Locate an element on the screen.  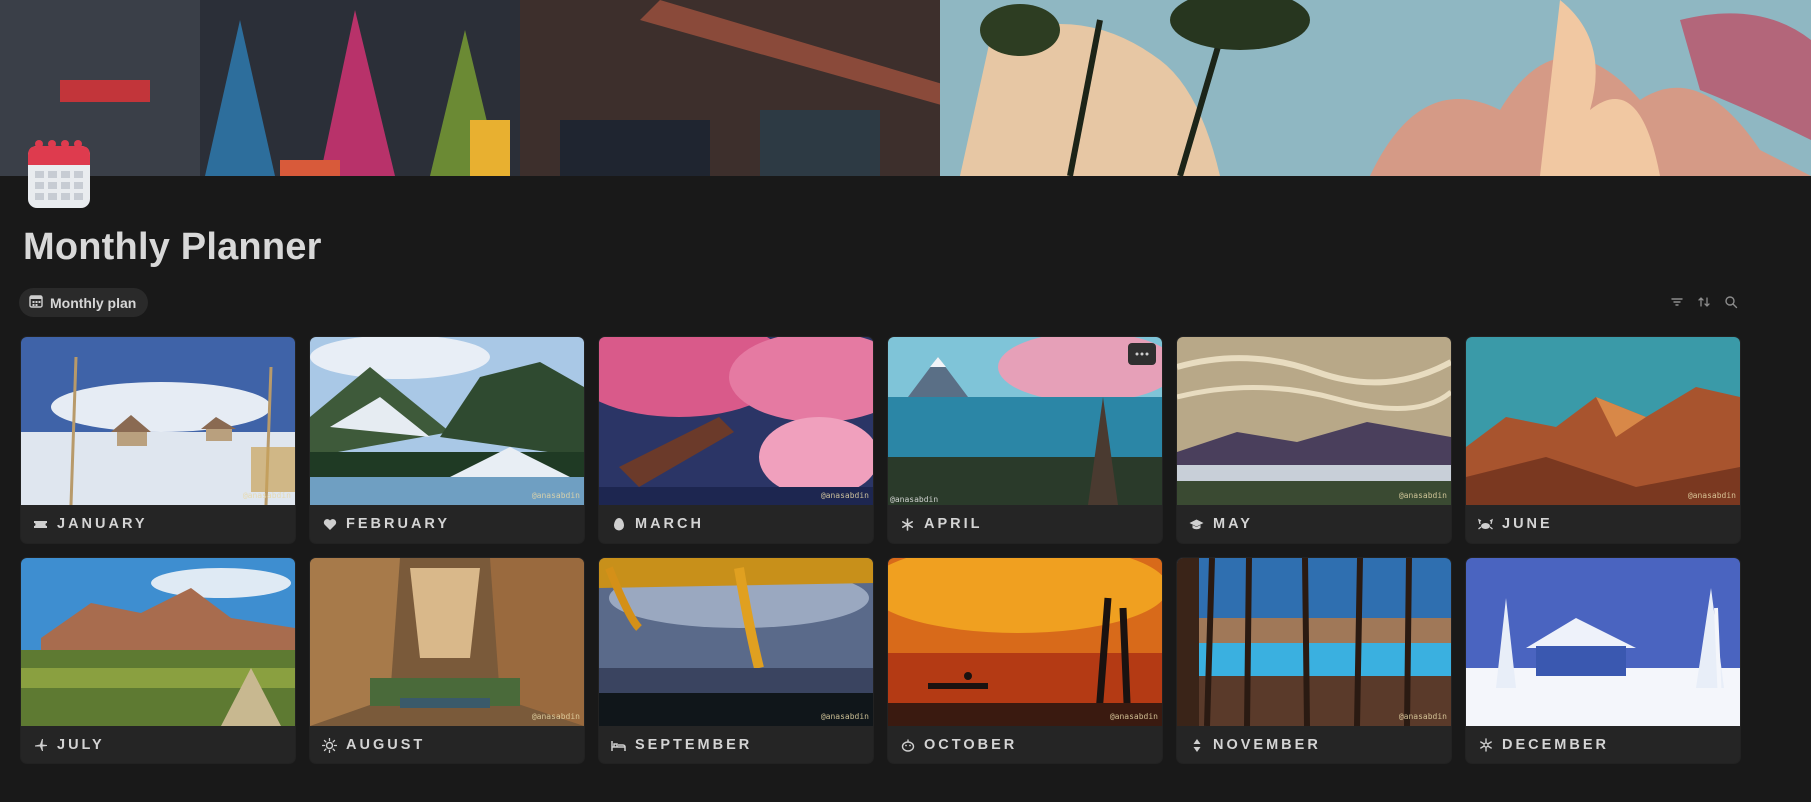
more-horizontal-icon is located at coordinates (1142, 354).